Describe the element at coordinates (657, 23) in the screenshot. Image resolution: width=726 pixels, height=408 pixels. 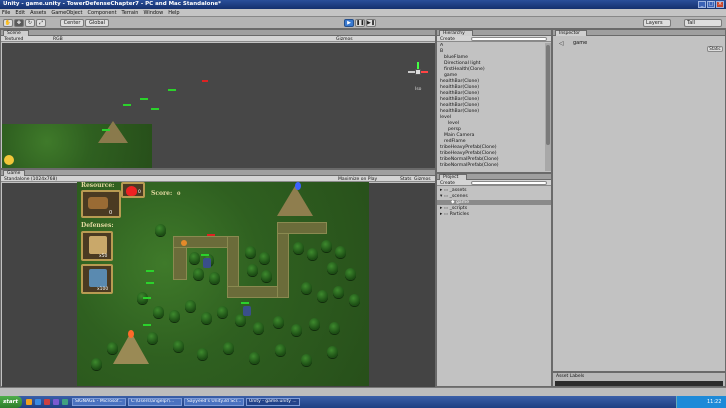
I see `layers-dropdown: Layers` at that location.